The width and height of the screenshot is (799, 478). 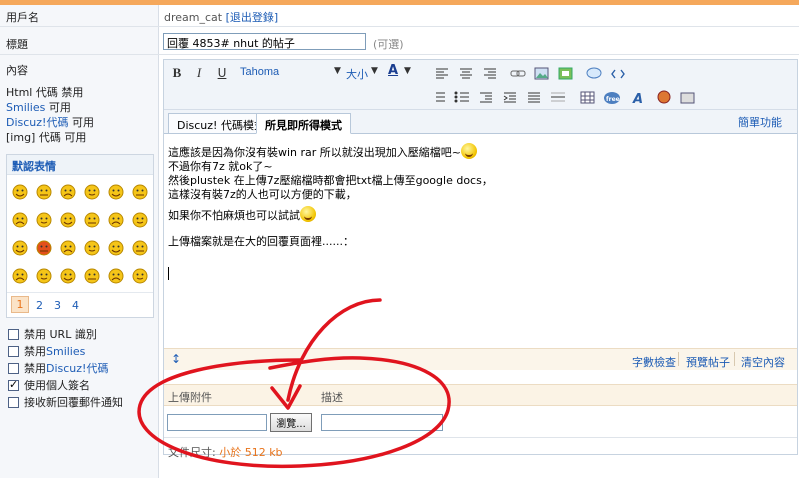 I want to click on option-disable-discuz: 禁用 Discuz!代碼, so click(x=58, y=368).